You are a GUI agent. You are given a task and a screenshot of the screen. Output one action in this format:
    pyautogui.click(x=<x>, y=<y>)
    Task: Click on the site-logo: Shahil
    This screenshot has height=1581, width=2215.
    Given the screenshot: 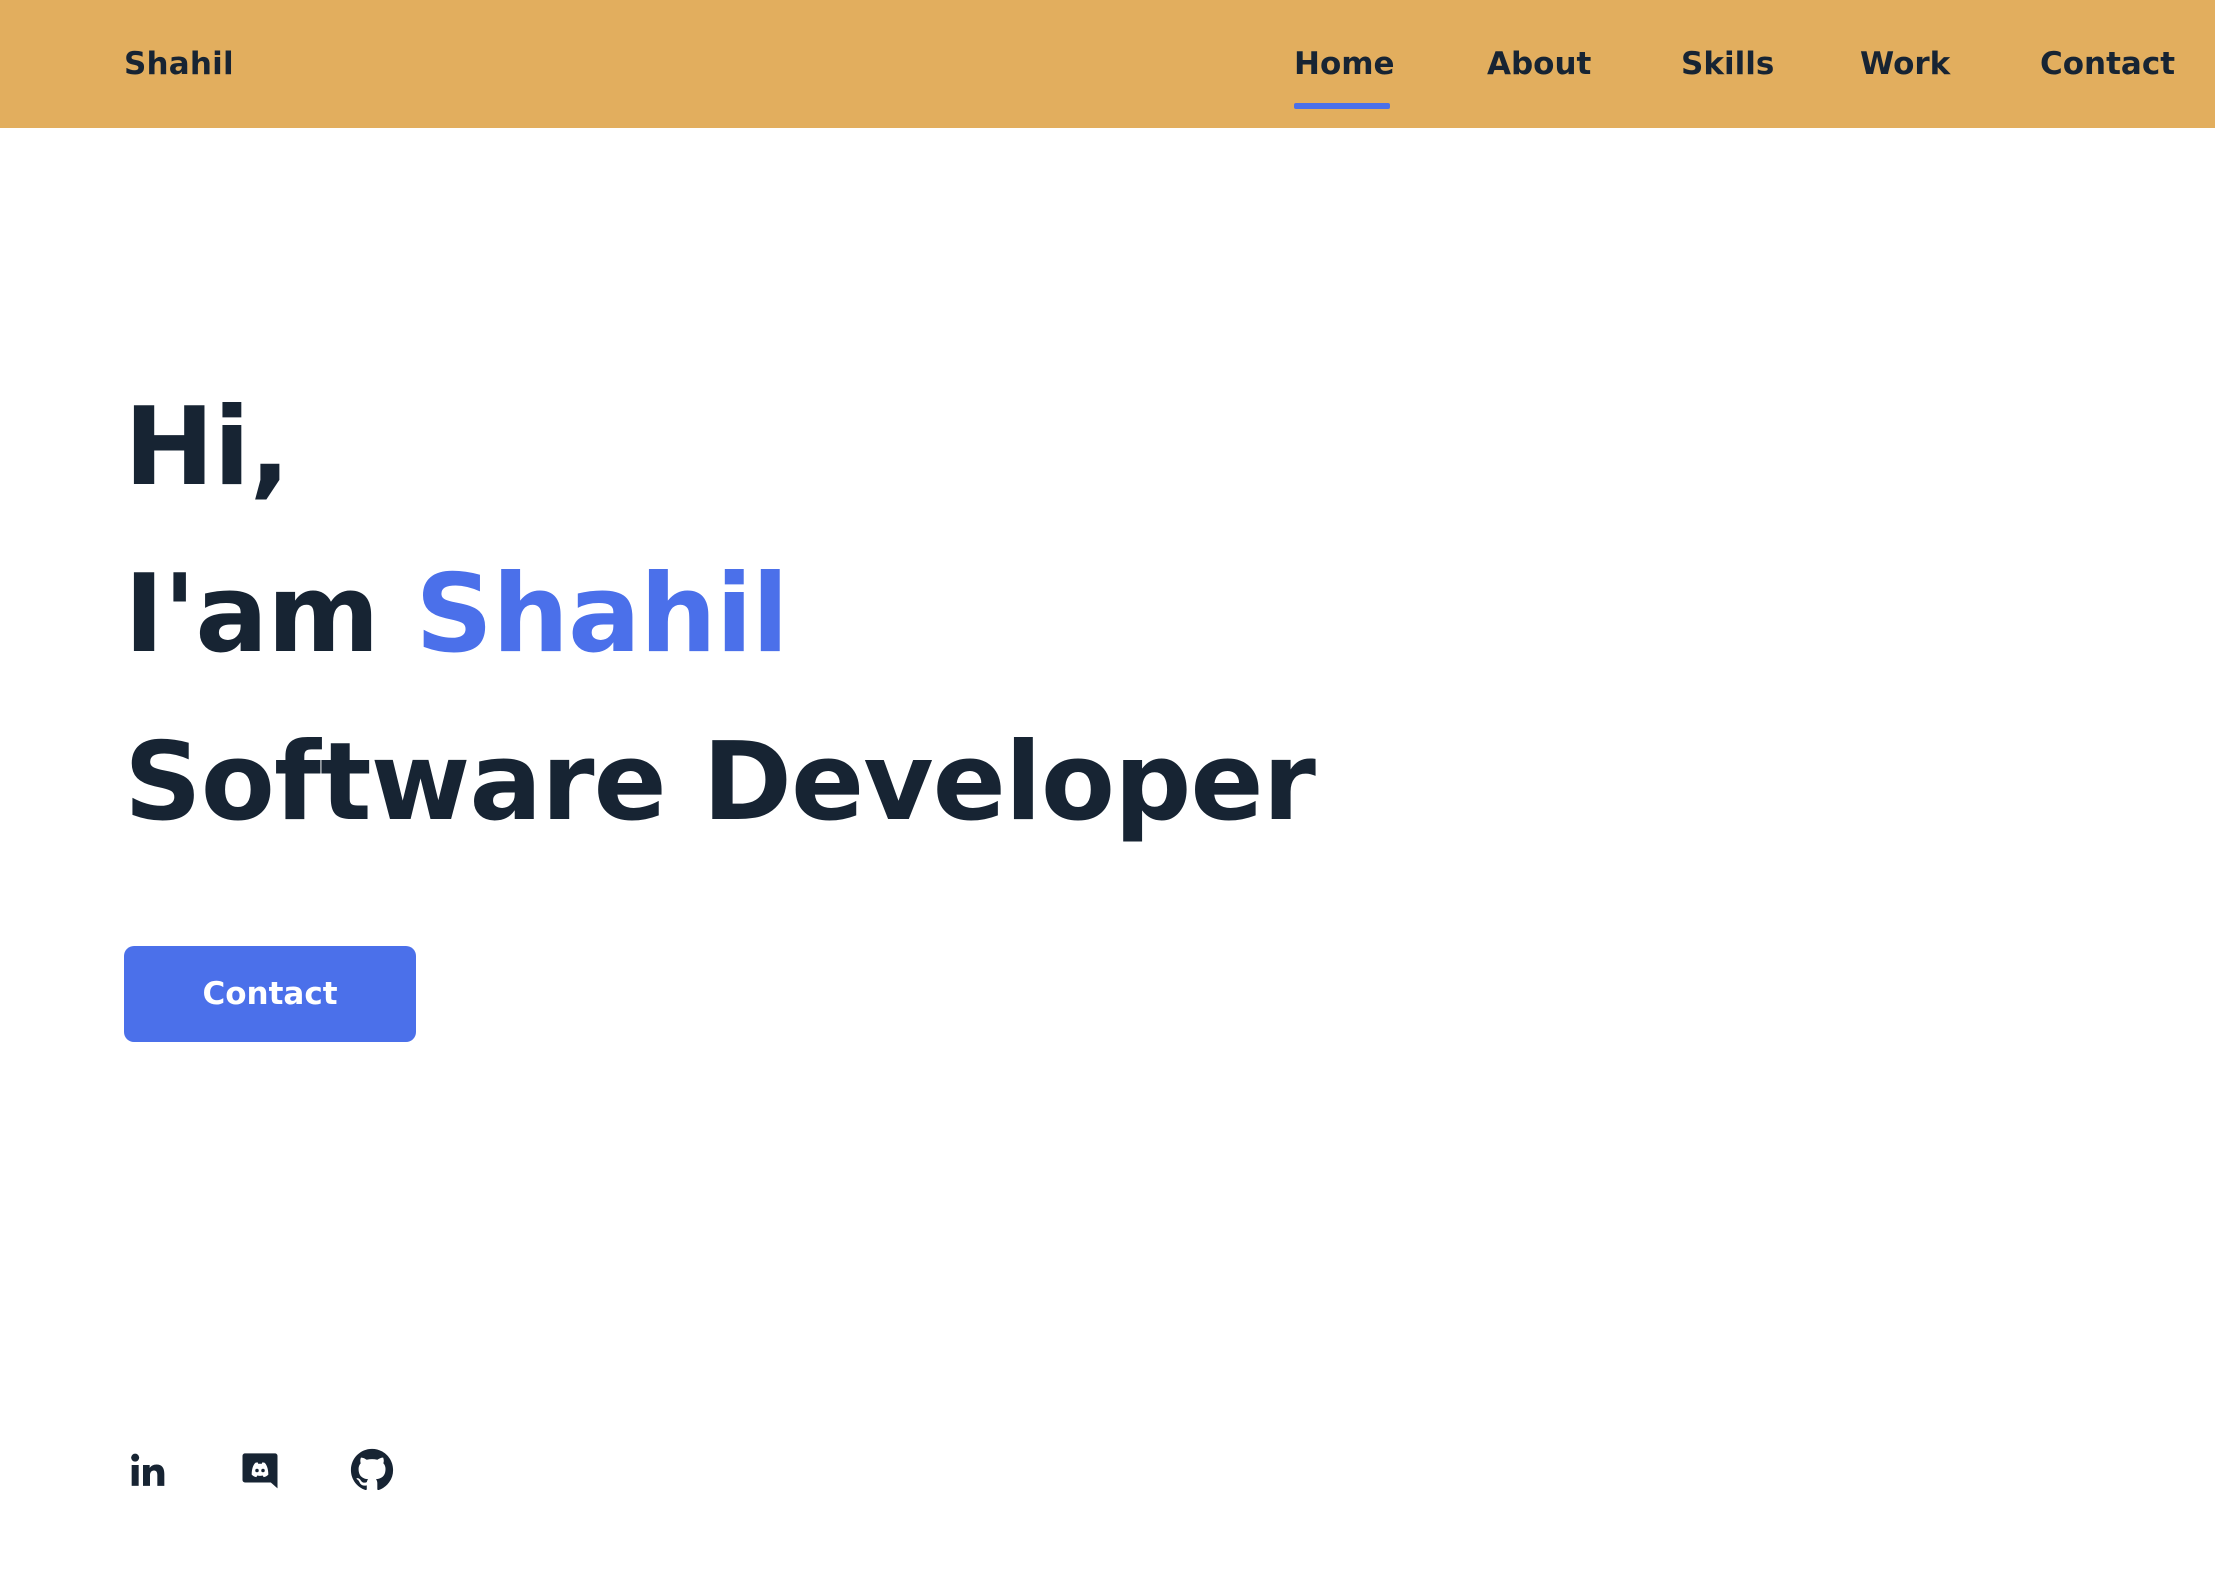 What is the action you would take?
    pyautogui.click(x=179, y=64)
    